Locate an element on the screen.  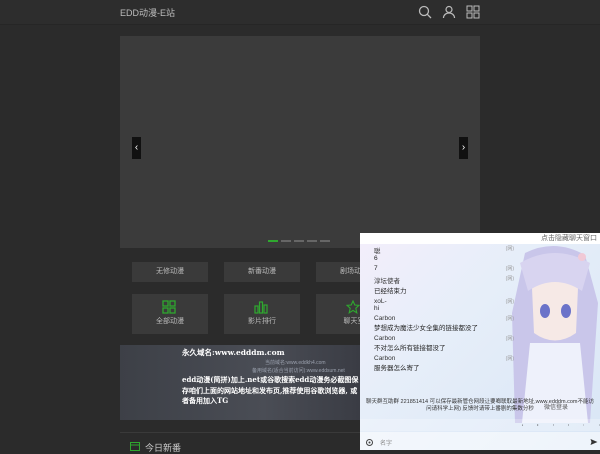
star-icon is located at coordinates (353, 307).